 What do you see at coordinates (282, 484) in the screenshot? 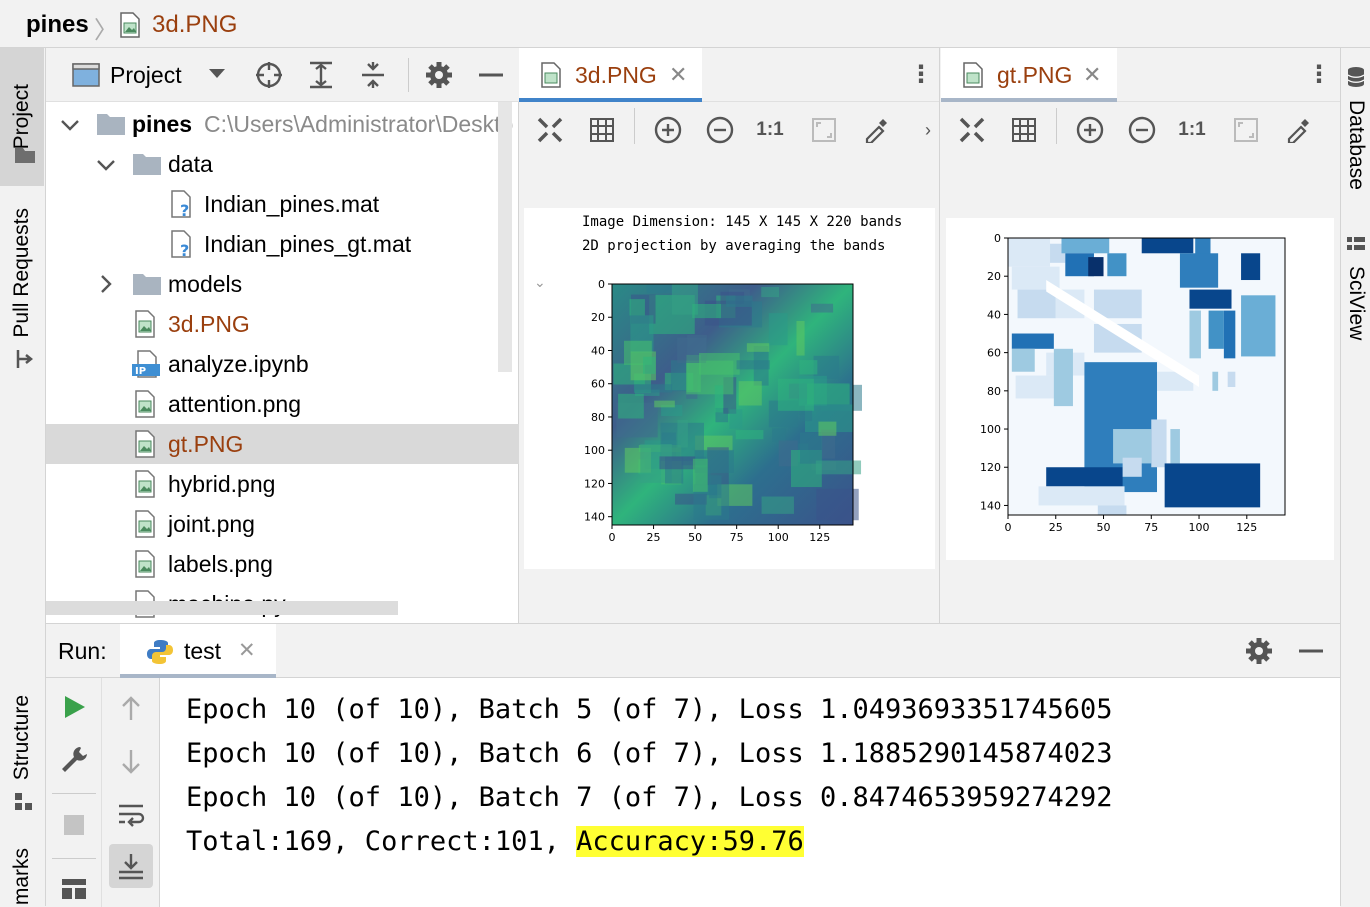
I see `tree-item-hybrid-png: hybrid.png` at bounding box center [282, 484].